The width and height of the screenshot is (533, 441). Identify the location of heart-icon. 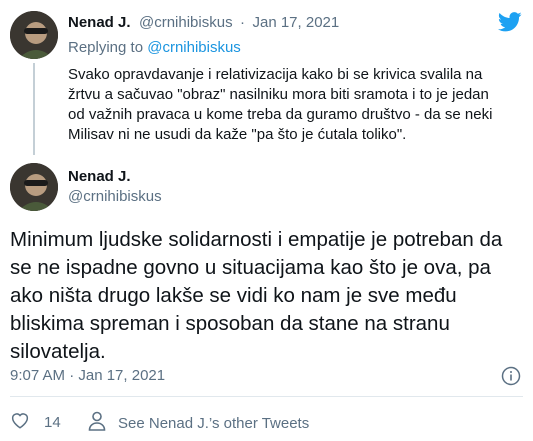
(20, 422).